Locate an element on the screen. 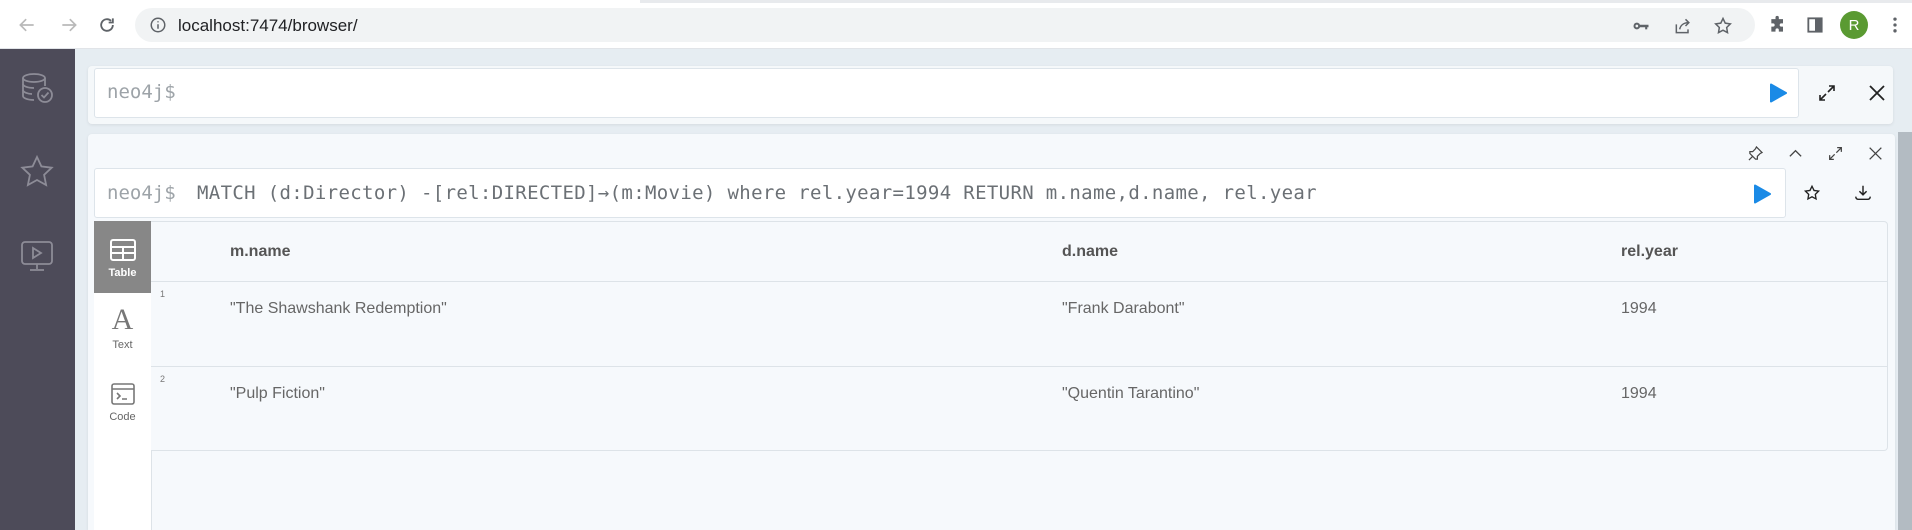 Image resolution: width=1912 pixels, height=530 pixels. sidebar-item-guides is located at coordinates (37, 256).